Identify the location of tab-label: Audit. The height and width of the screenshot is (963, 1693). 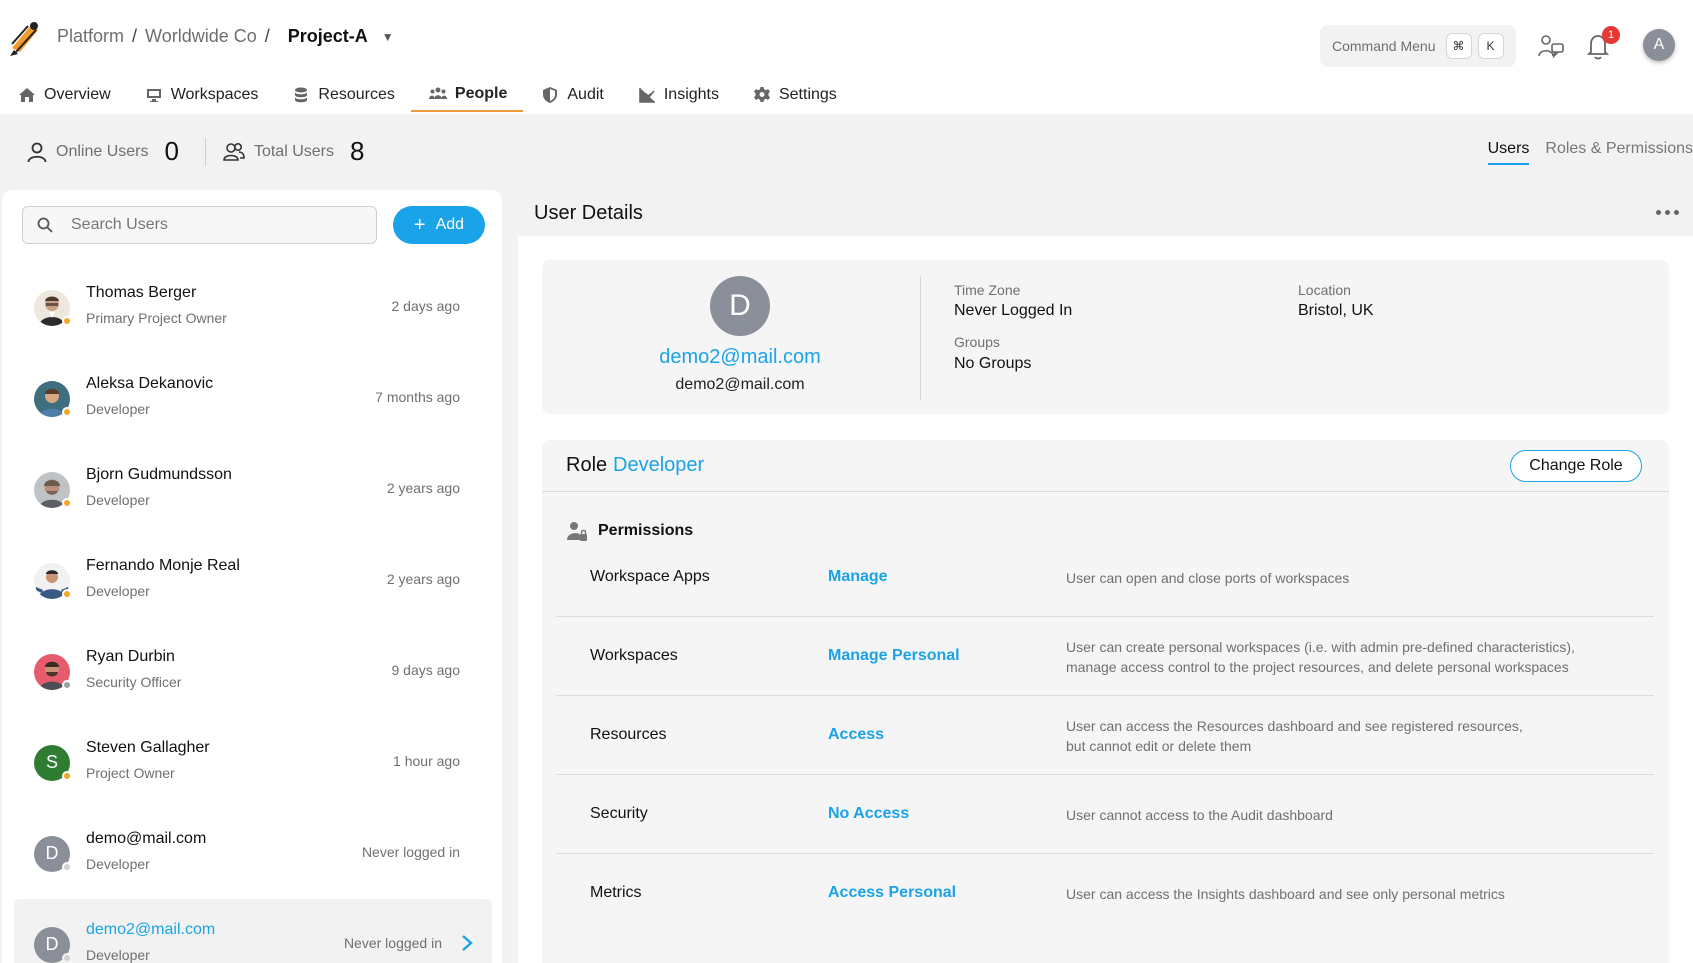
(585, 94).